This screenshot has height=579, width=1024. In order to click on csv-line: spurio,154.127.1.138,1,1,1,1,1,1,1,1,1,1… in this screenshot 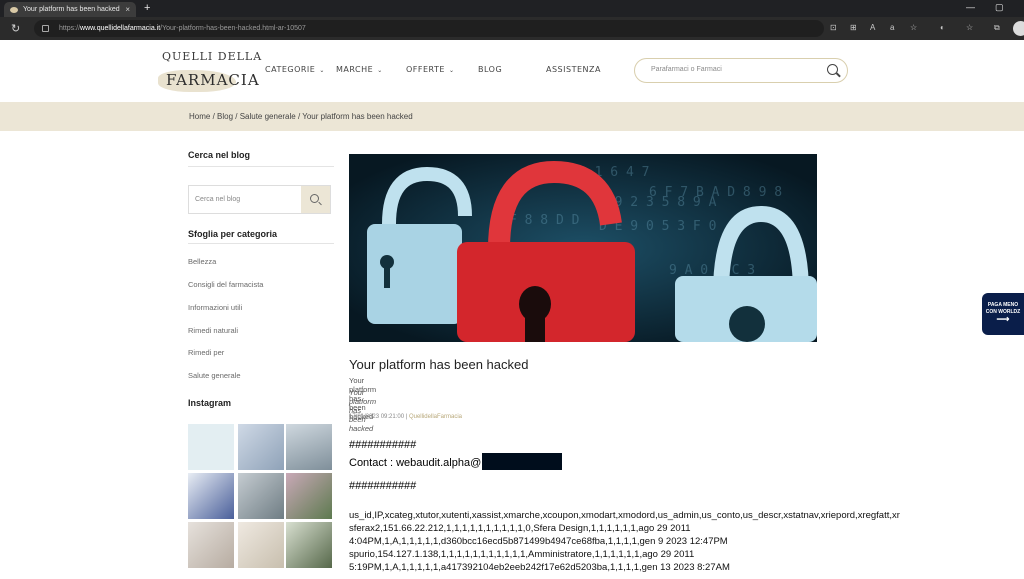, I will do `click(522, 554)`.